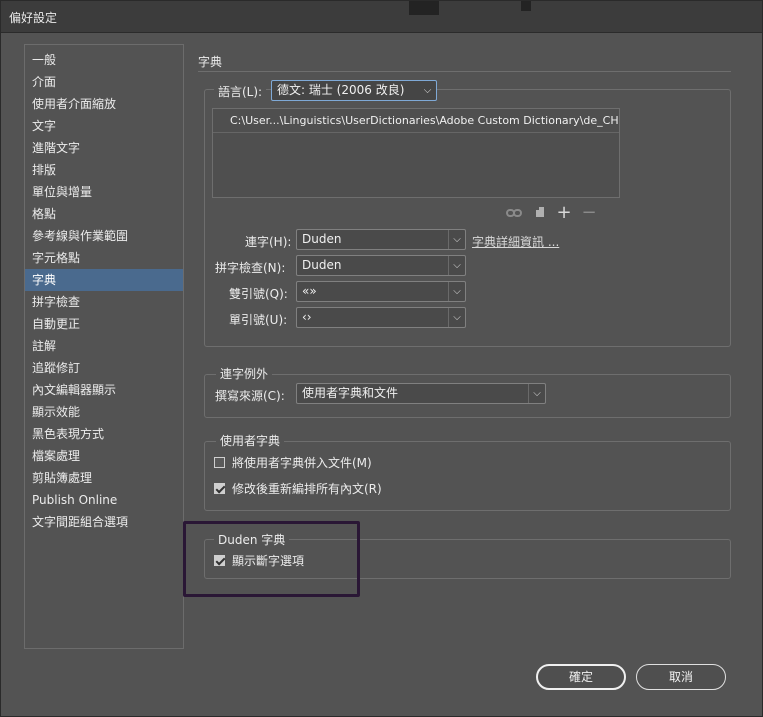 This screenshot has width=763, height=717. Describe the element at coordinates (341, 90) in the screenshot. I see `language-value: 德文: 瑞士 (2006 改良)` at that location.